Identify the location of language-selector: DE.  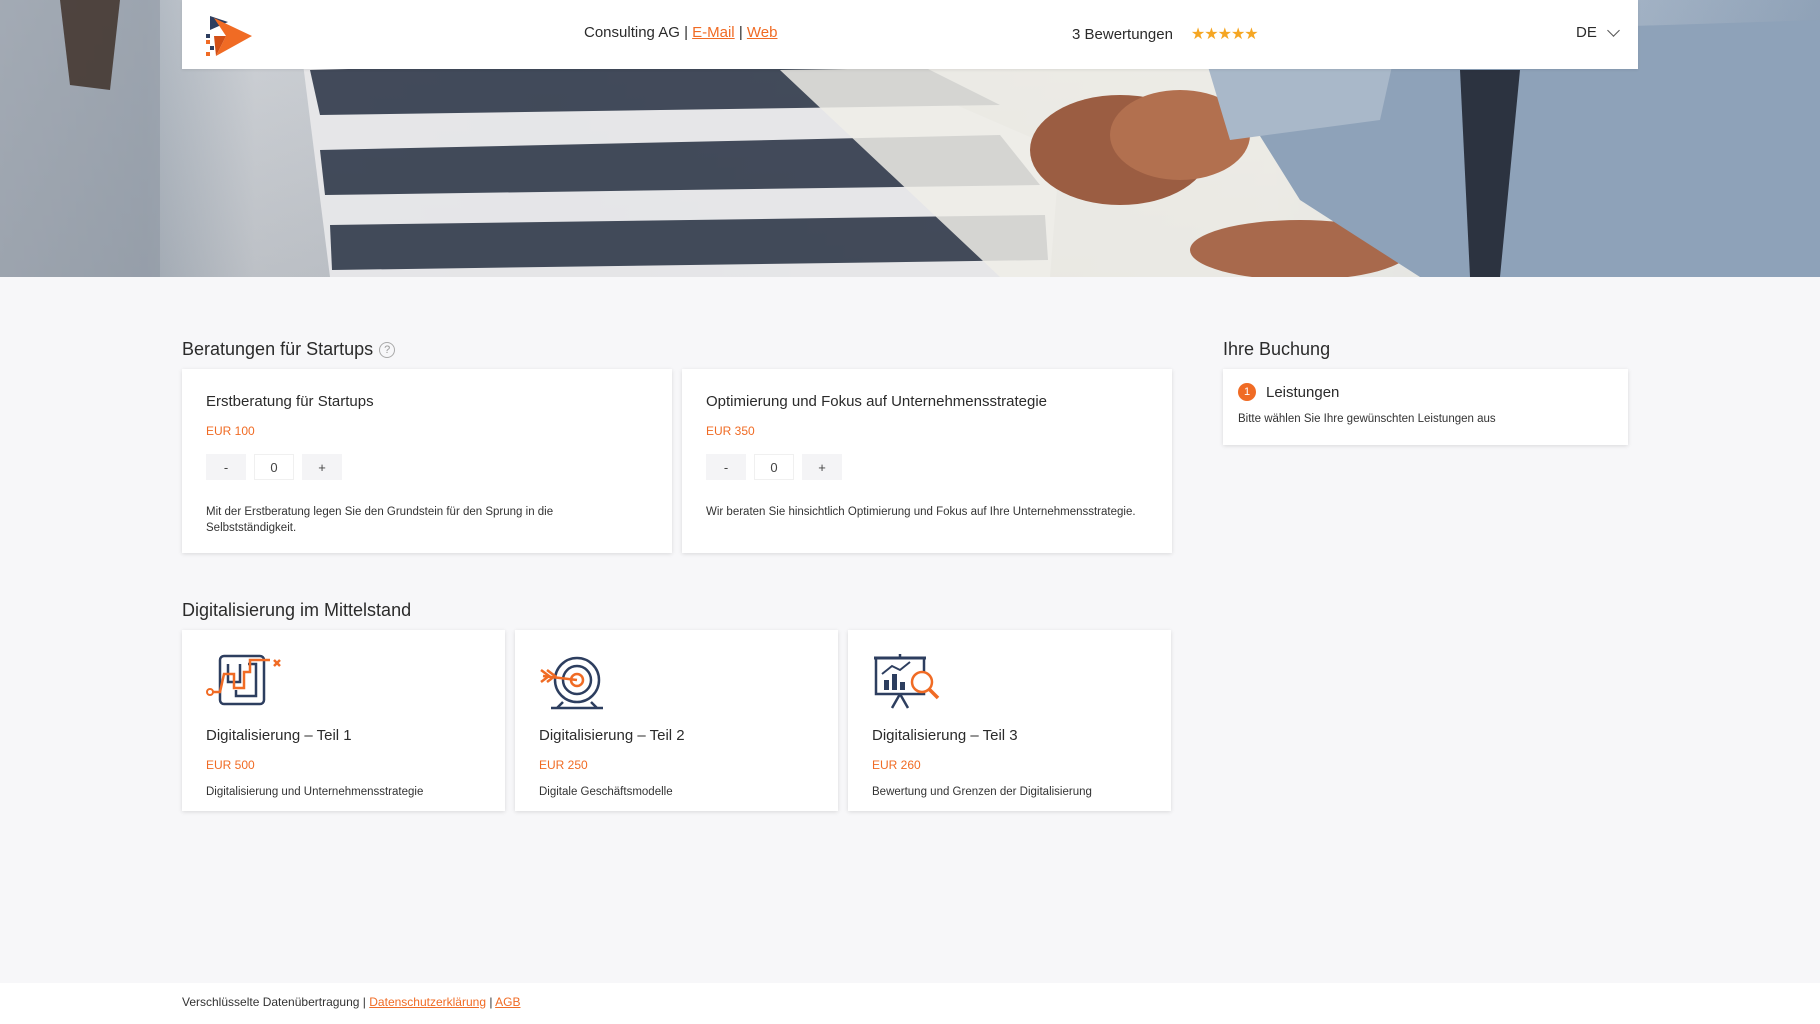
(1598, 32).